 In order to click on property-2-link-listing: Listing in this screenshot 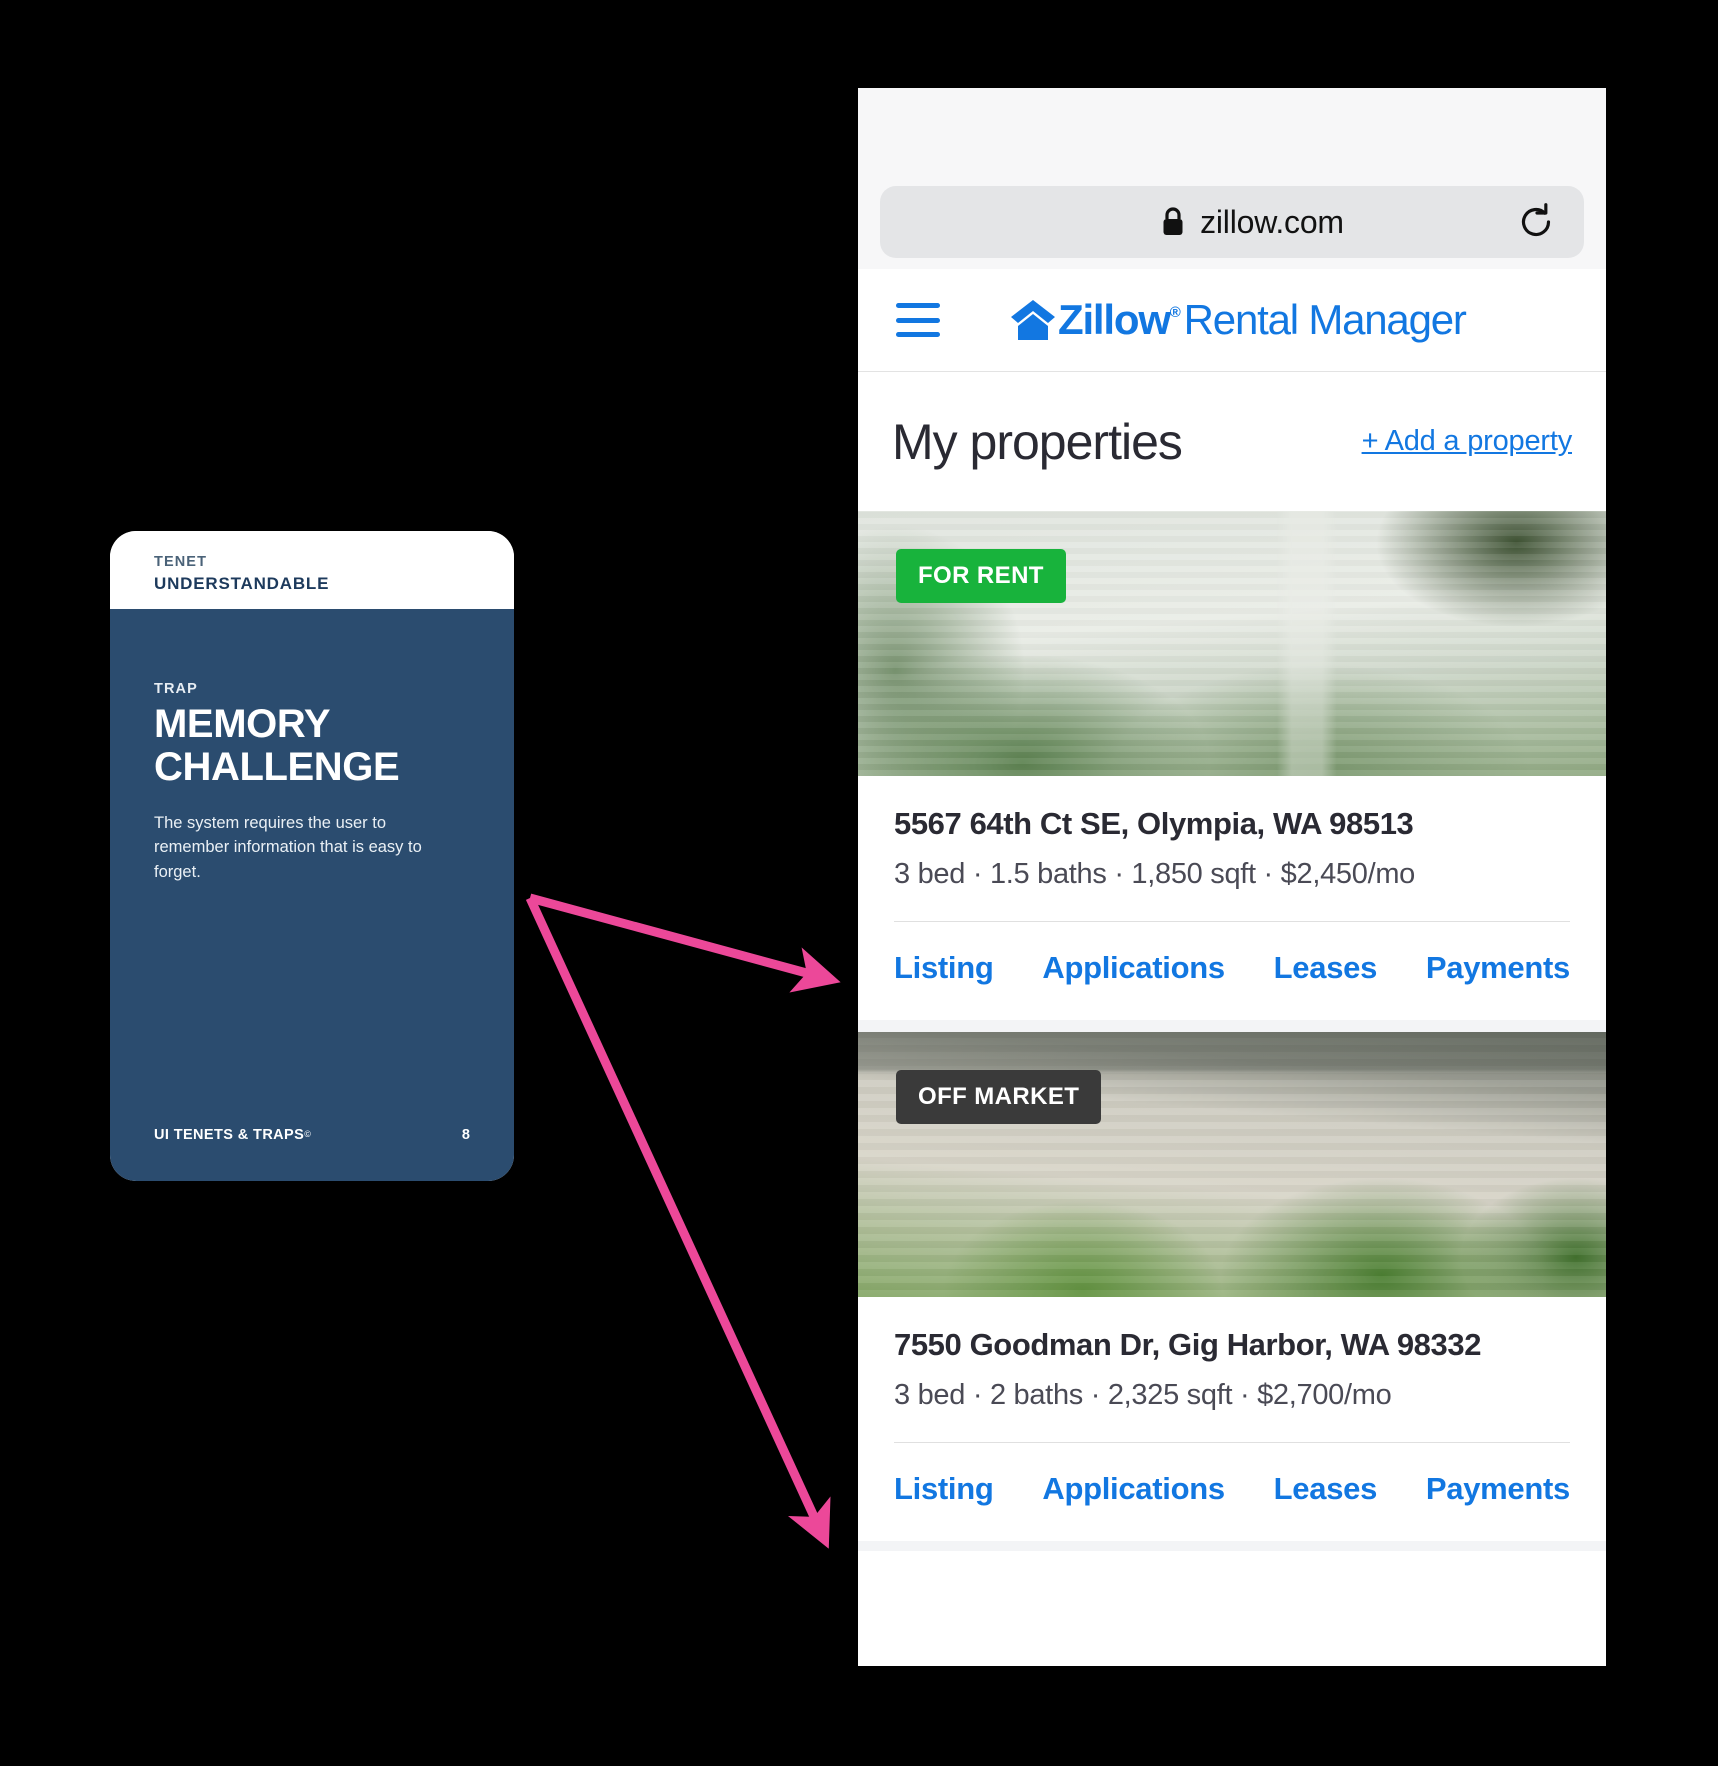, I will do `click(944, 1489)`.